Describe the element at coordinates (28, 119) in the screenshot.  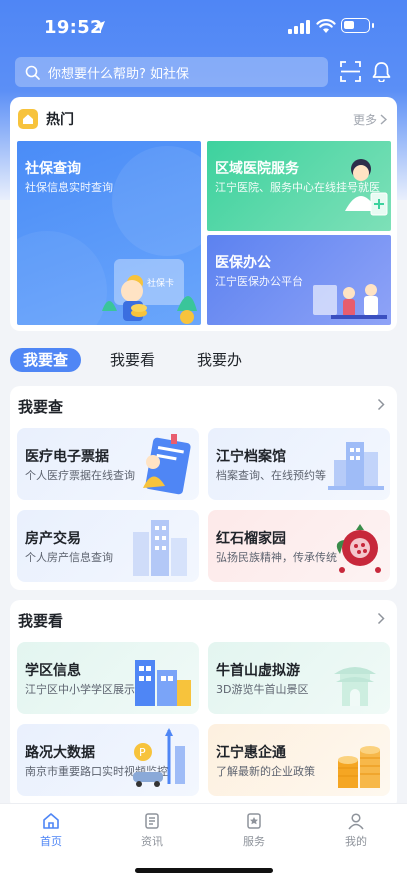
I see `home-fire-icon` at that location.